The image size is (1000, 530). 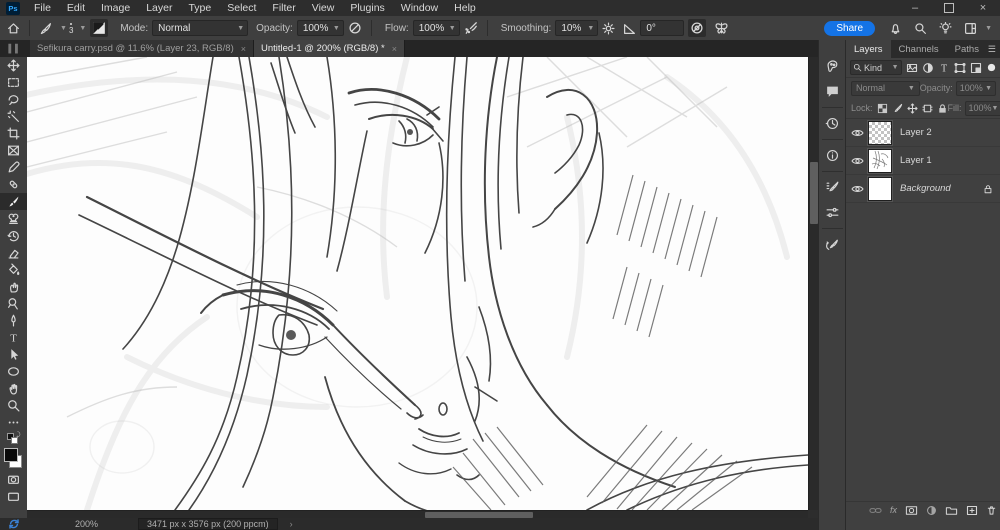 I want to click on document-tab-untitled: Untitled-1 @ 200% (RGB/8) * ×, so click(x=329, y=48).